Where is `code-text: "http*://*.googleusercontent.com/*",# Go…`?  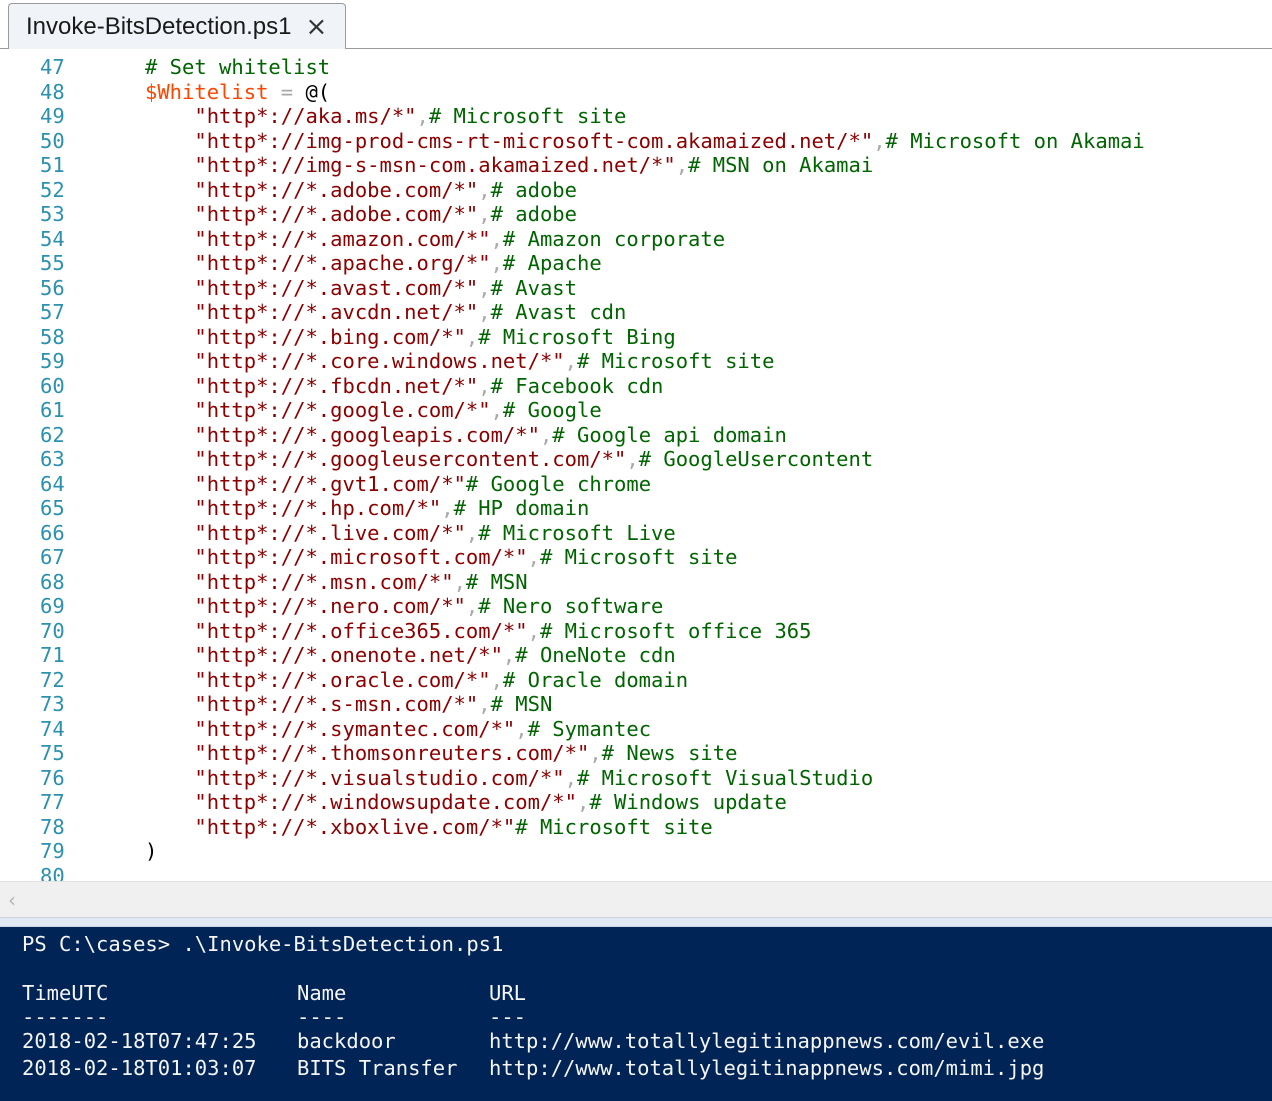 code-text: "http*://*.googleusercontent.com/*",# Go… is located at coordinates (509, 459).